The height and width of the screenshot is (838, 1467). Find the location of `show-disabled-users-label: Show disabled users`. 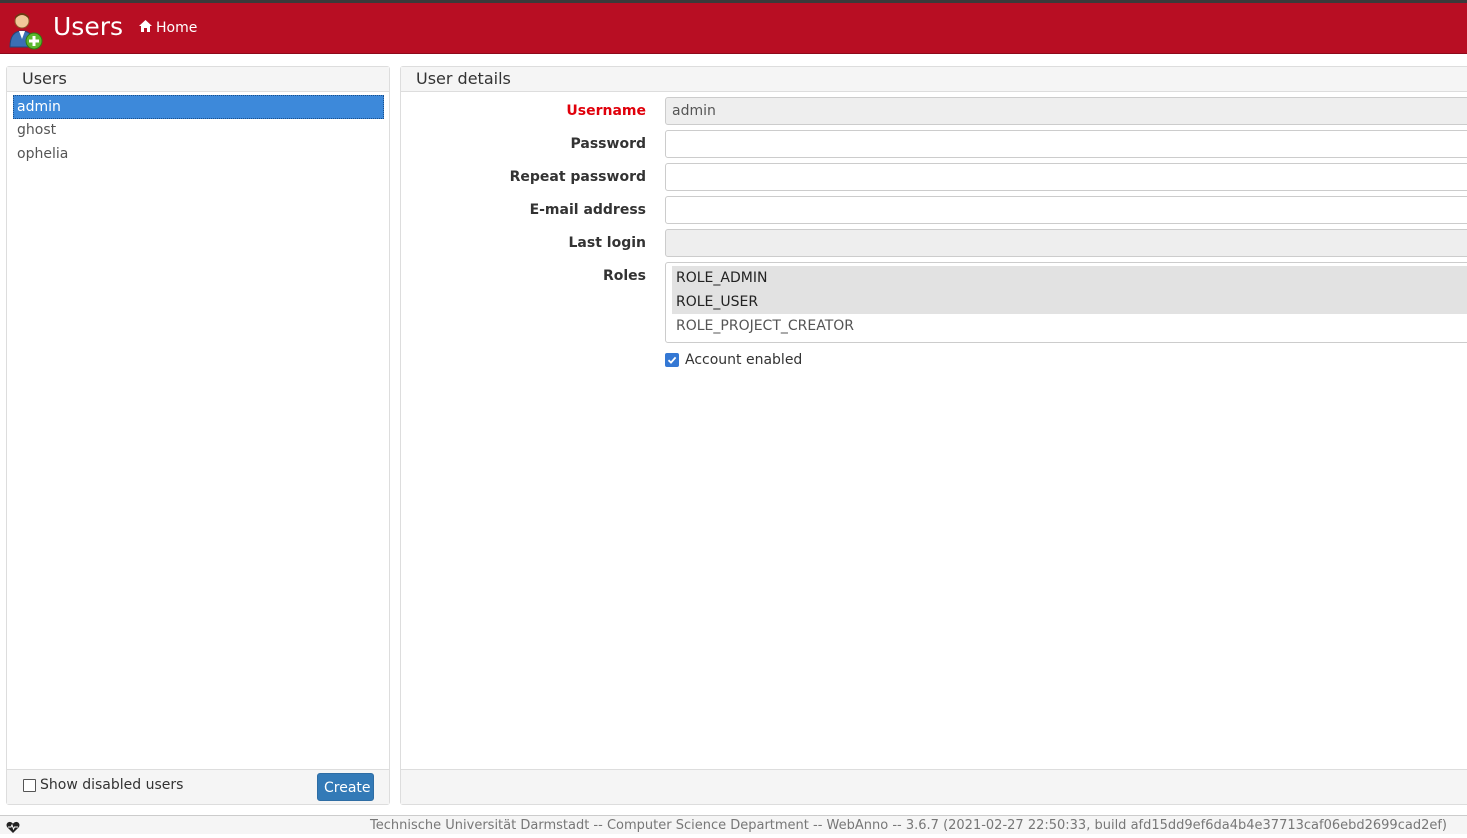

show-disabled-users-label: Show disabled users is located at coordinates (112, 785).